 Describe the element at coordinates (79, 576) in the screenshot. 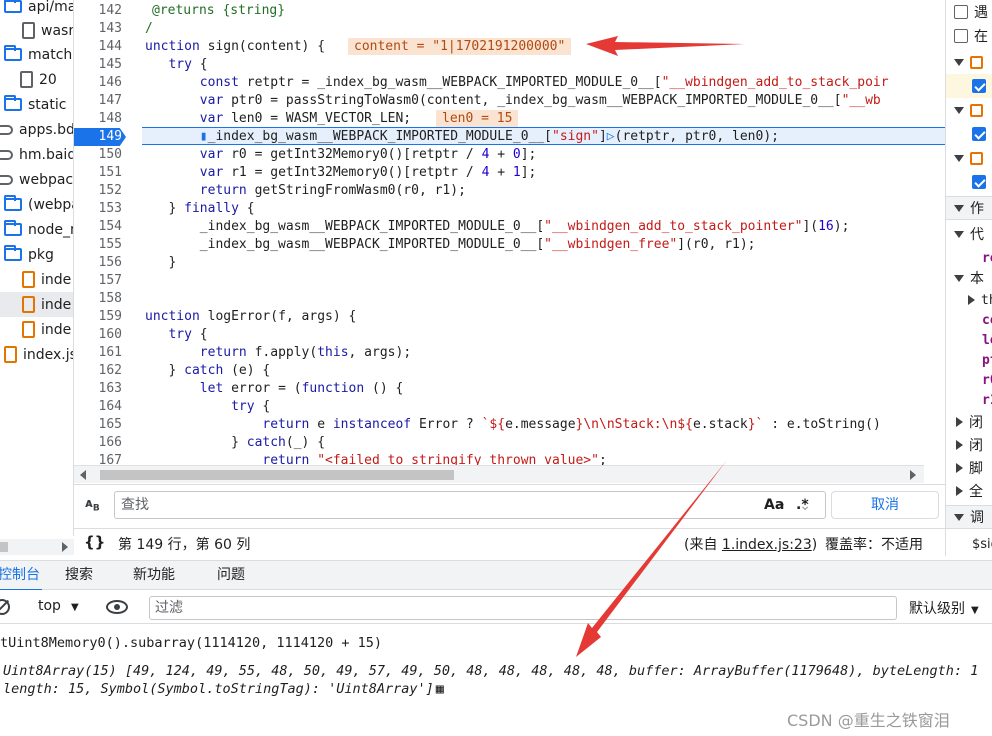

I see `tab-search: 搜索` at that location.